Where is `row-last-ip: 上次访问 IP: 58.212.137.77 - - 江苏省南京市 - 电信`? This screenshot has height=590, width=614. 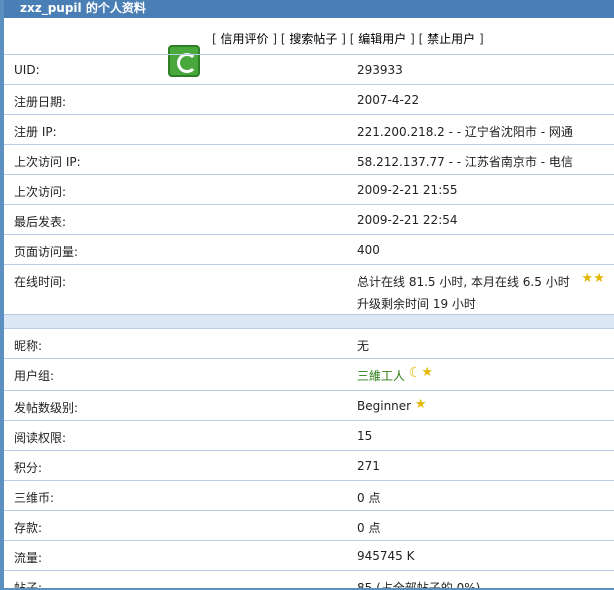
row-last-ip: 上次访问 IP: 58.212.137.77 - - 江苏省南京市 - 电信 is located at coordinates (309, 159).